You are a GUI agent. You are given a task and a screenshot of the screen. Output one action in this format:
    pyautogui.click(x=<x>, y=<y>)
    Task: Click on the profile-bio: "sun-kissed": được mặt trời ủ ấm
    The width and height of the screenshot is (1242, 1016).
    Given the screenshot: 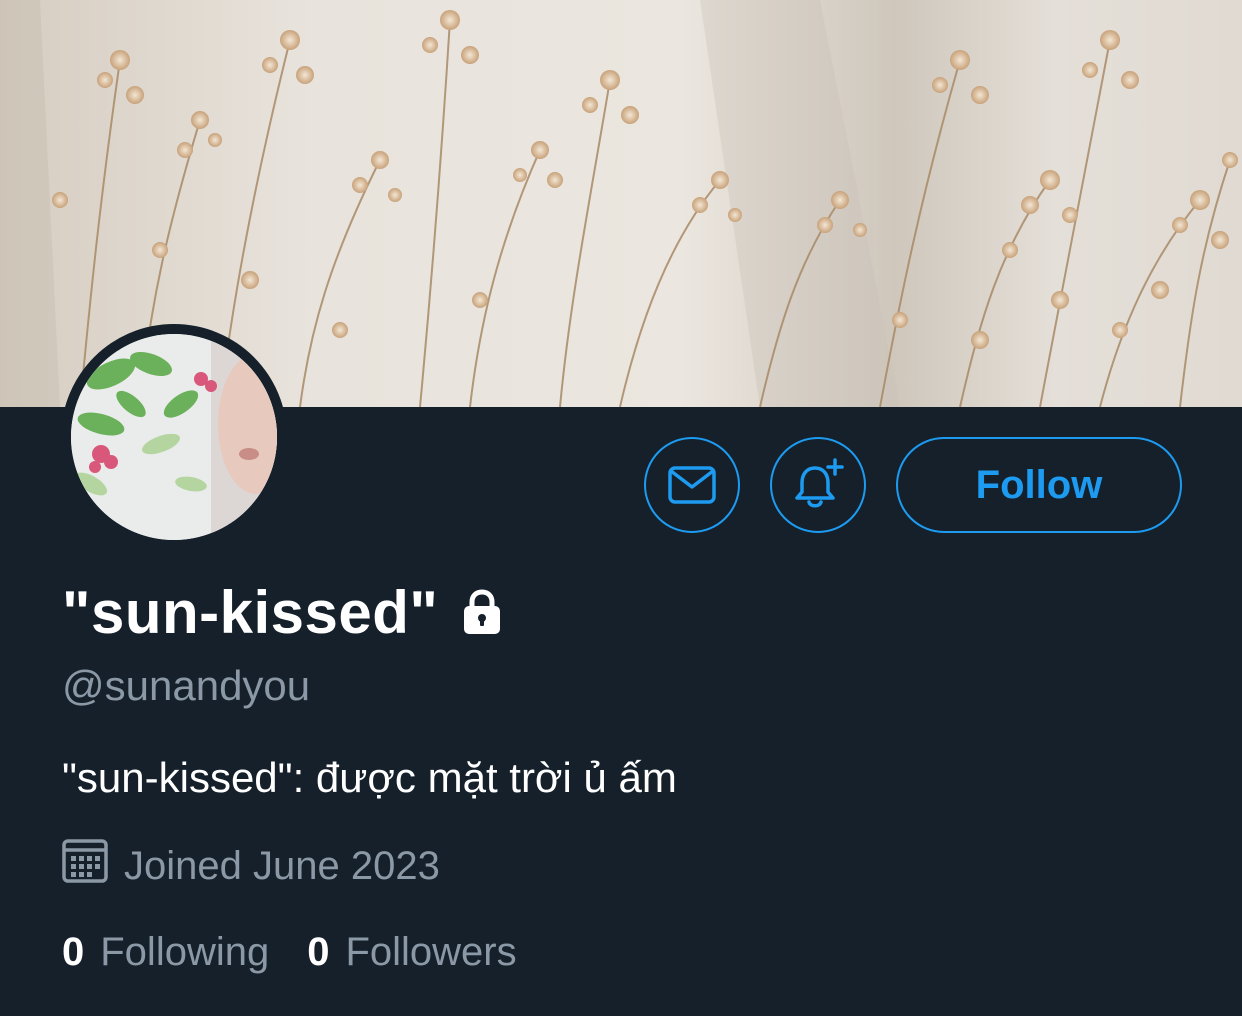 What is the action you would take?
    pyautogui.click(x=369, y=777)
    